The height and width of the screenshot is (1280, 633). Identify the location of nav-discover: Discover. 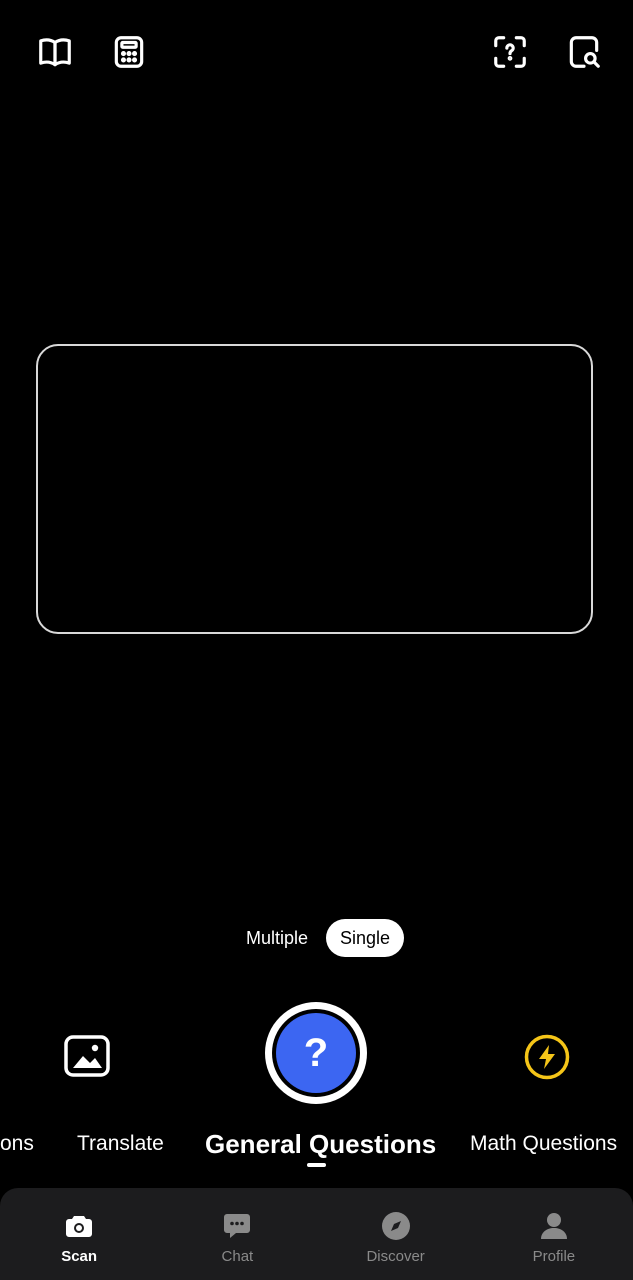
(396, 1234).